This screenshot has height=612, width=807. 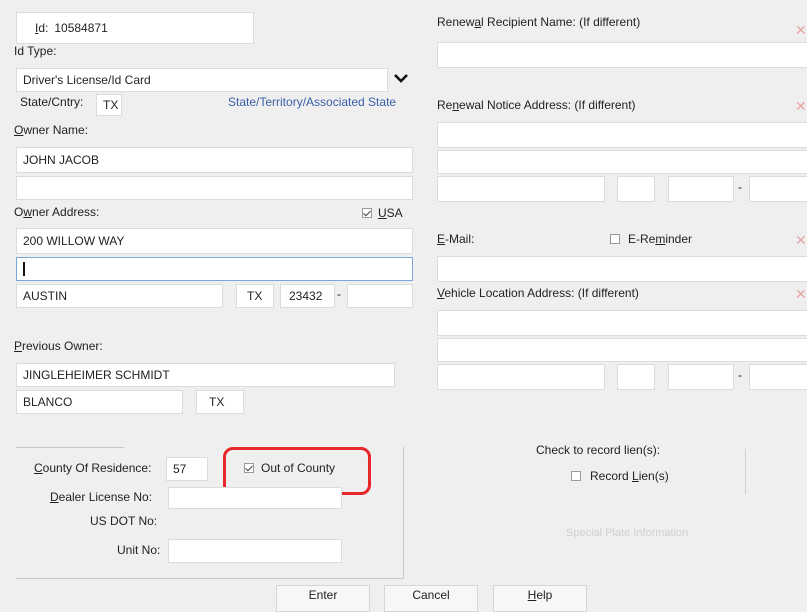 What do you see at coordinates (323, 595) in the screenshot?
I see `enter-label: Enter` at bounding box center [323, 595].